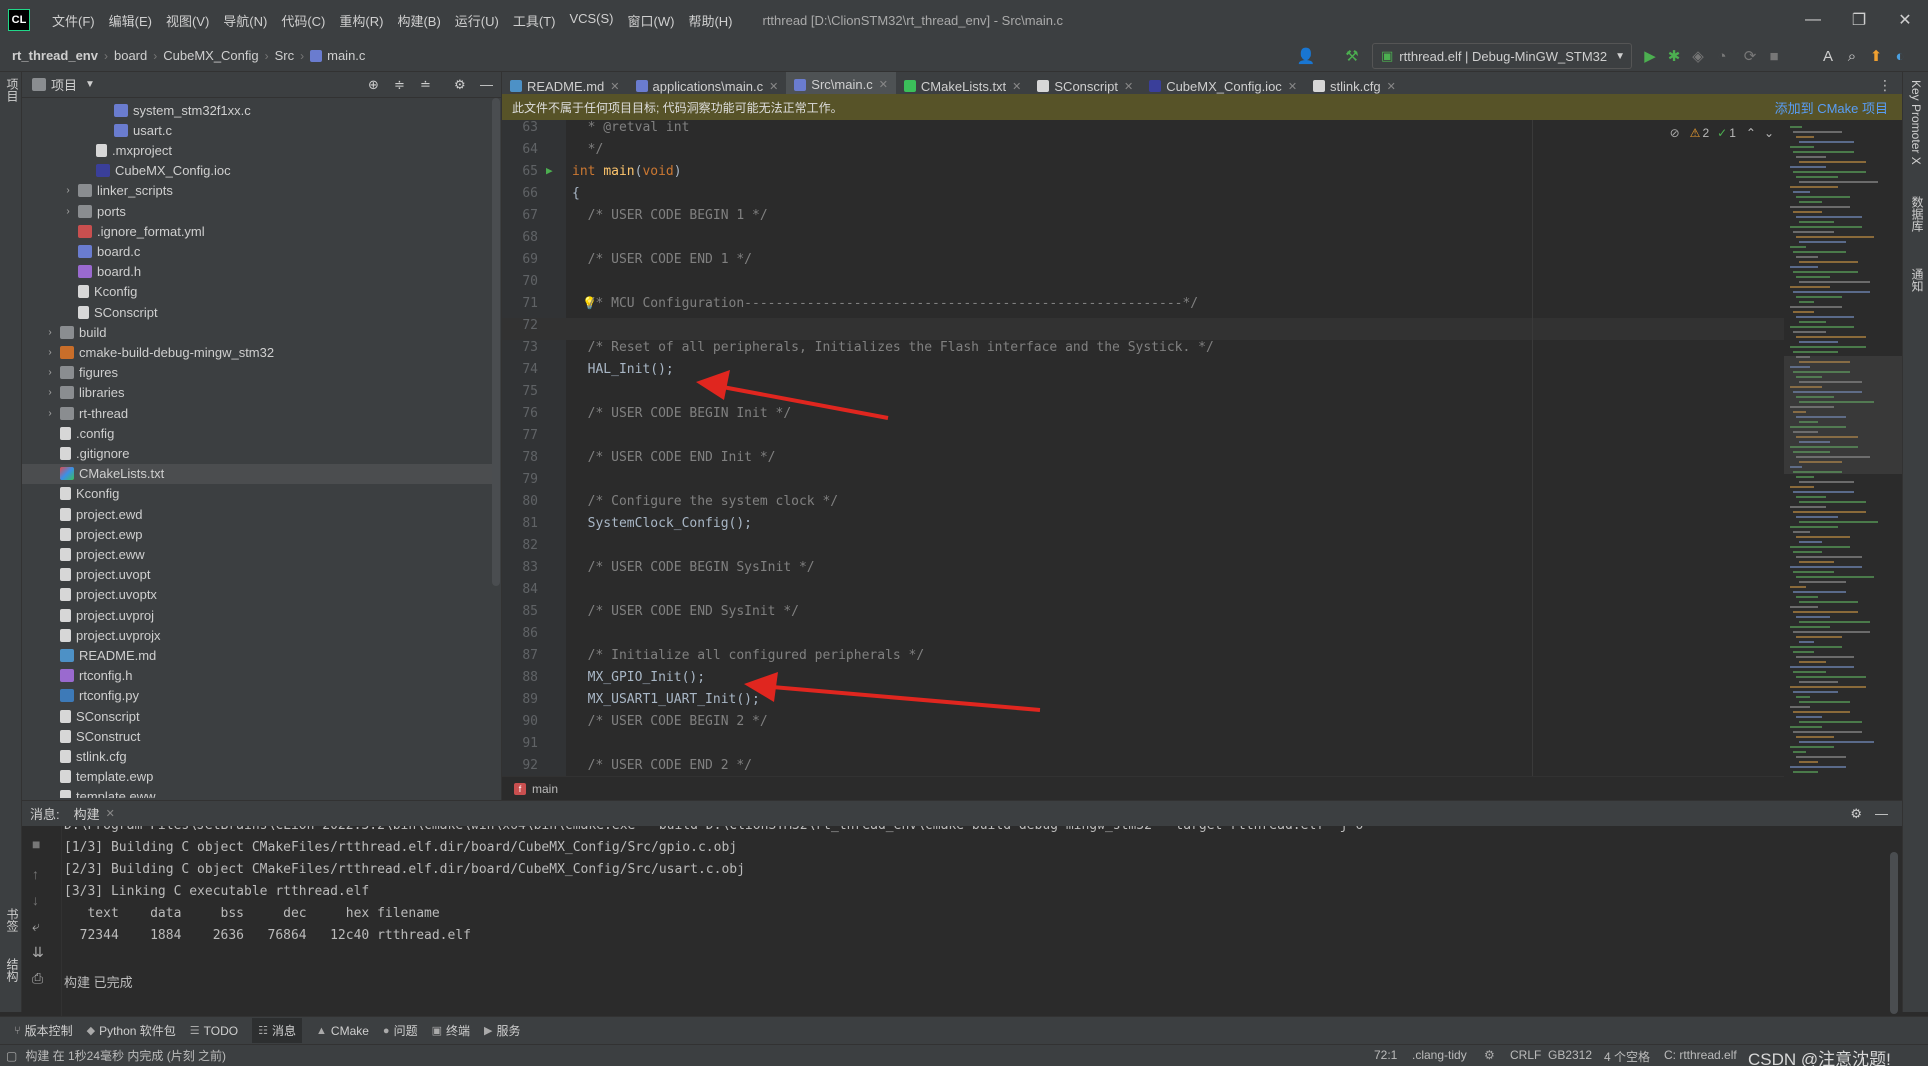 The width and height of the screenshot is (1928, 1066). What do you see at coordinates (81, 716) in the screenshot?
I see `tree-item: SConscript` at bounding box center [81, 716].